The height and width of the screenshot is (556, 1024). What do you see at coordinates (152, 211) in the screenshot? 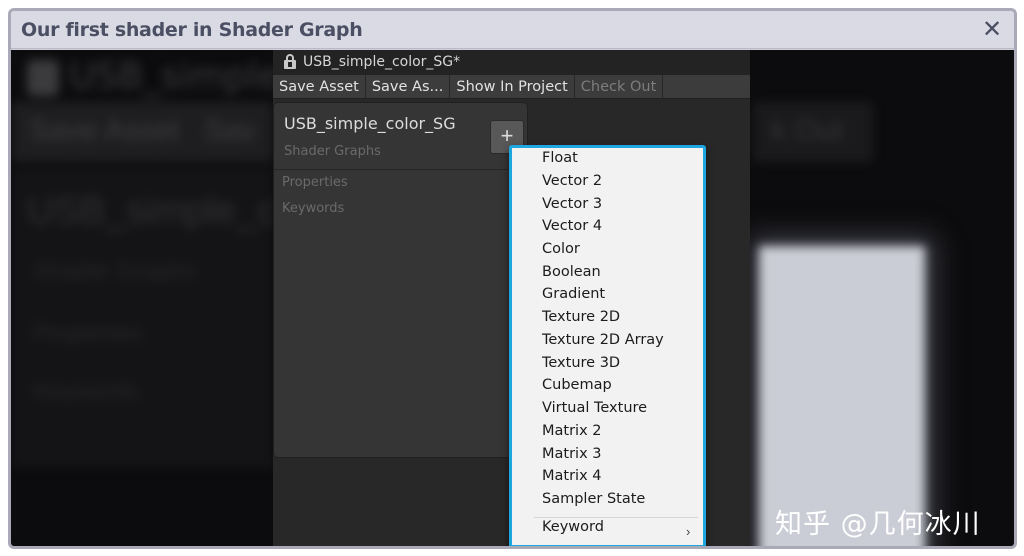
I see `blurred-blackboard-title: USB_simple_c` at bounding box center [152, 211].